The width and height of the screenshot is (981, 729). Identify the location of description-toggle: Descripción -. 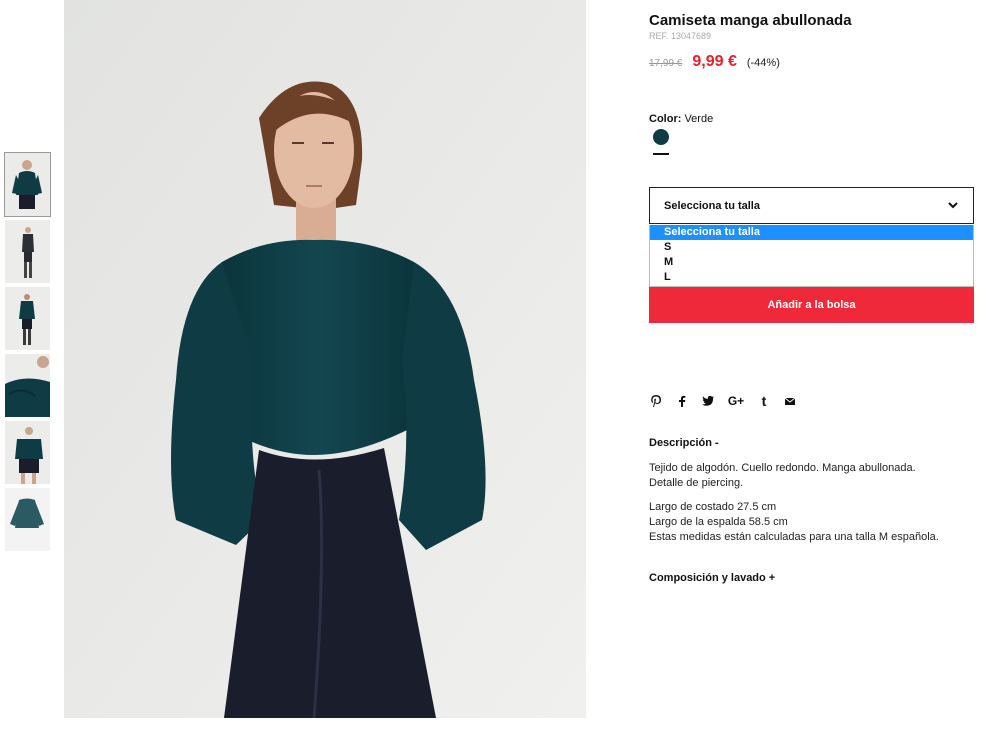
(684, 443).